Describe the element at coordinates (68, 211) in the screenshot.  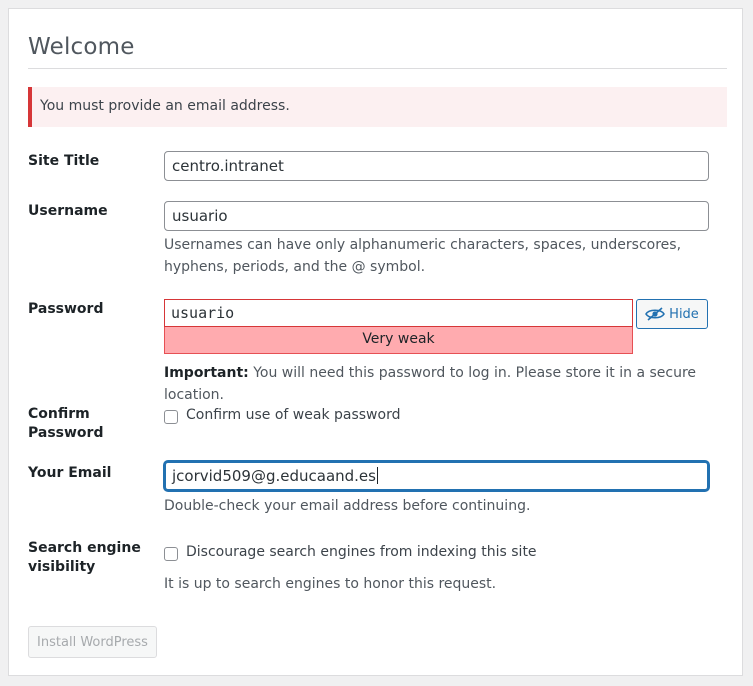
I see `username-label: Username` at that location.